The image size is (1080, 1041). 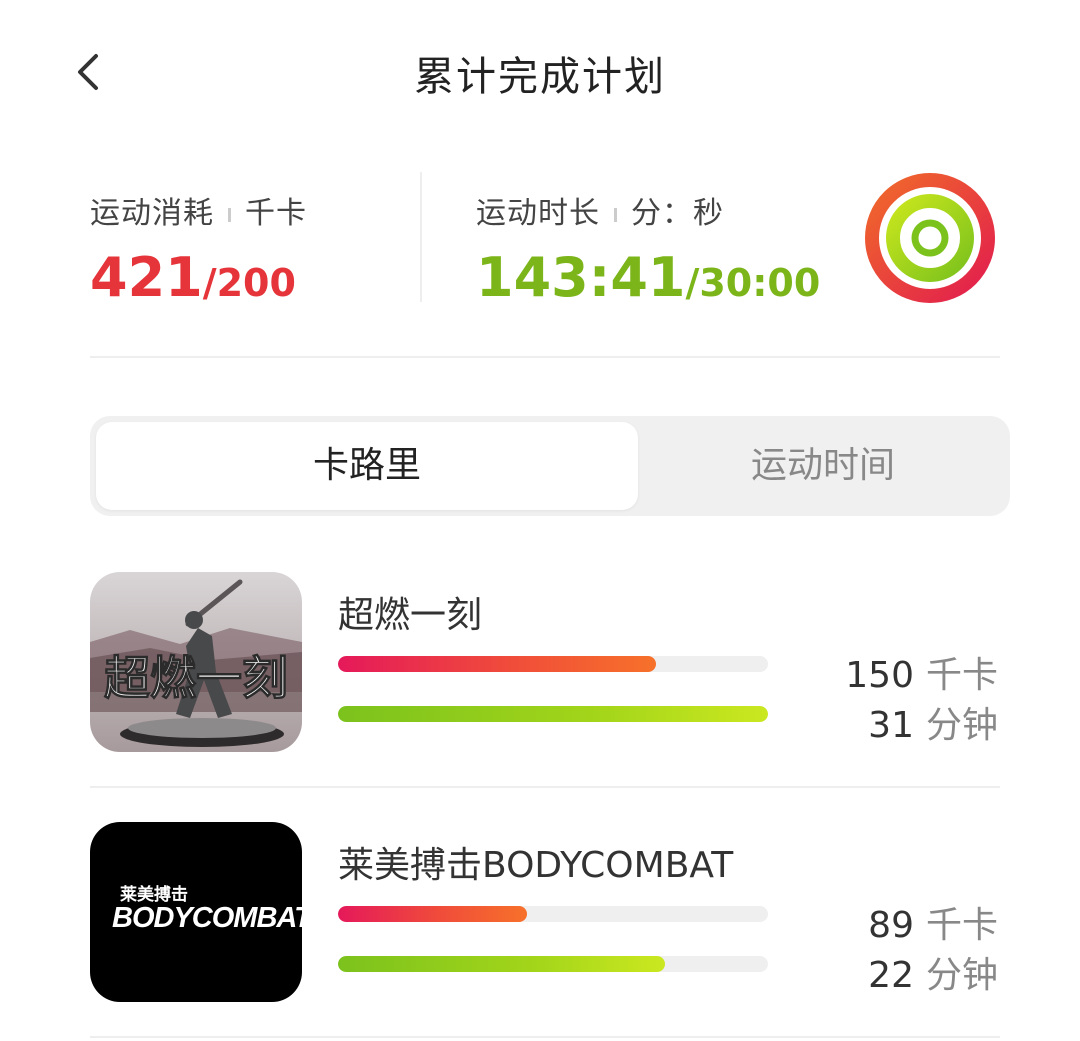 I want to click on minutes-number: 31, so click(x=891, y=725).